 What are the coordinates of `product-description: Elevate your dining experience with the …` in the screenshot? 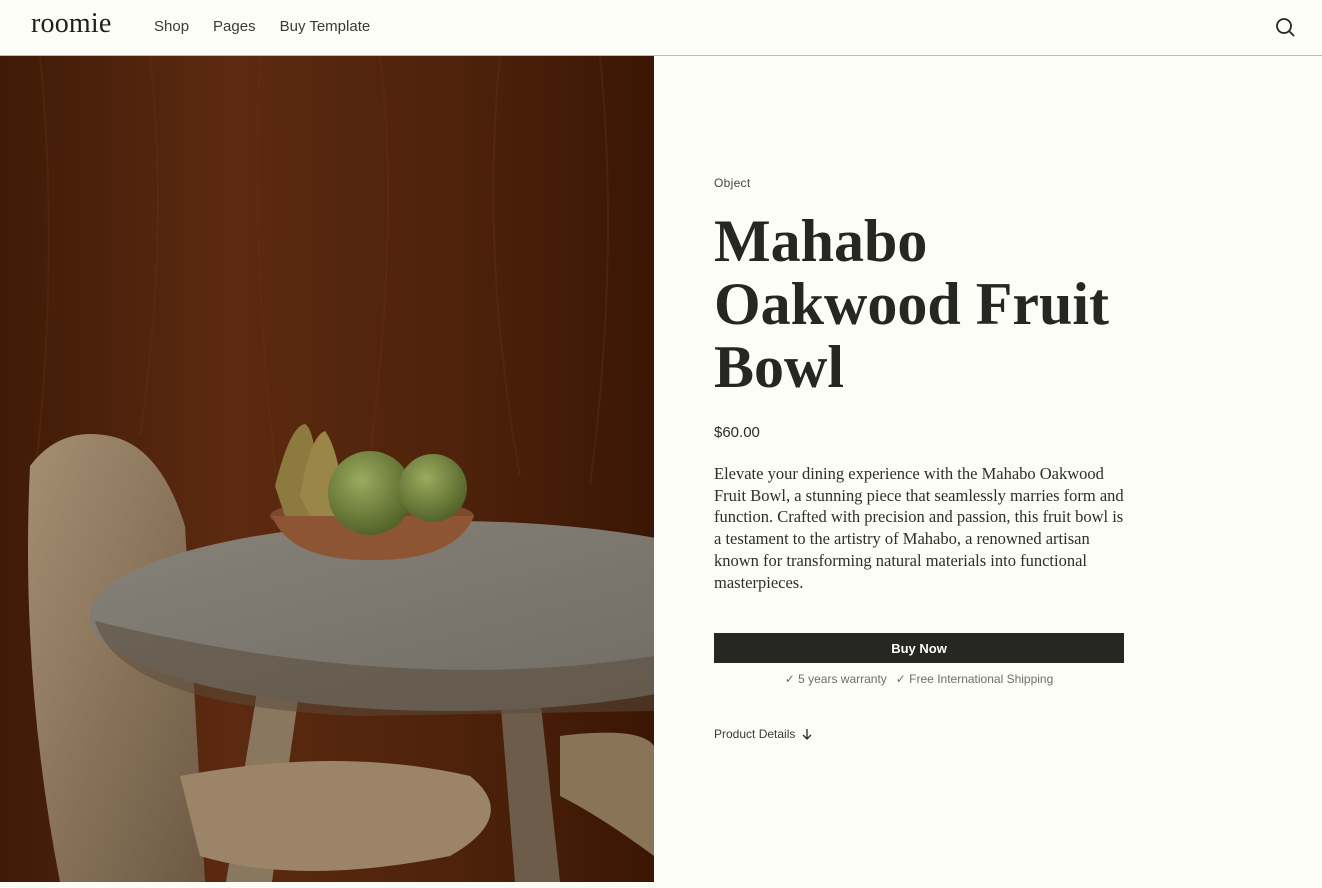 It's located at (919, 528).